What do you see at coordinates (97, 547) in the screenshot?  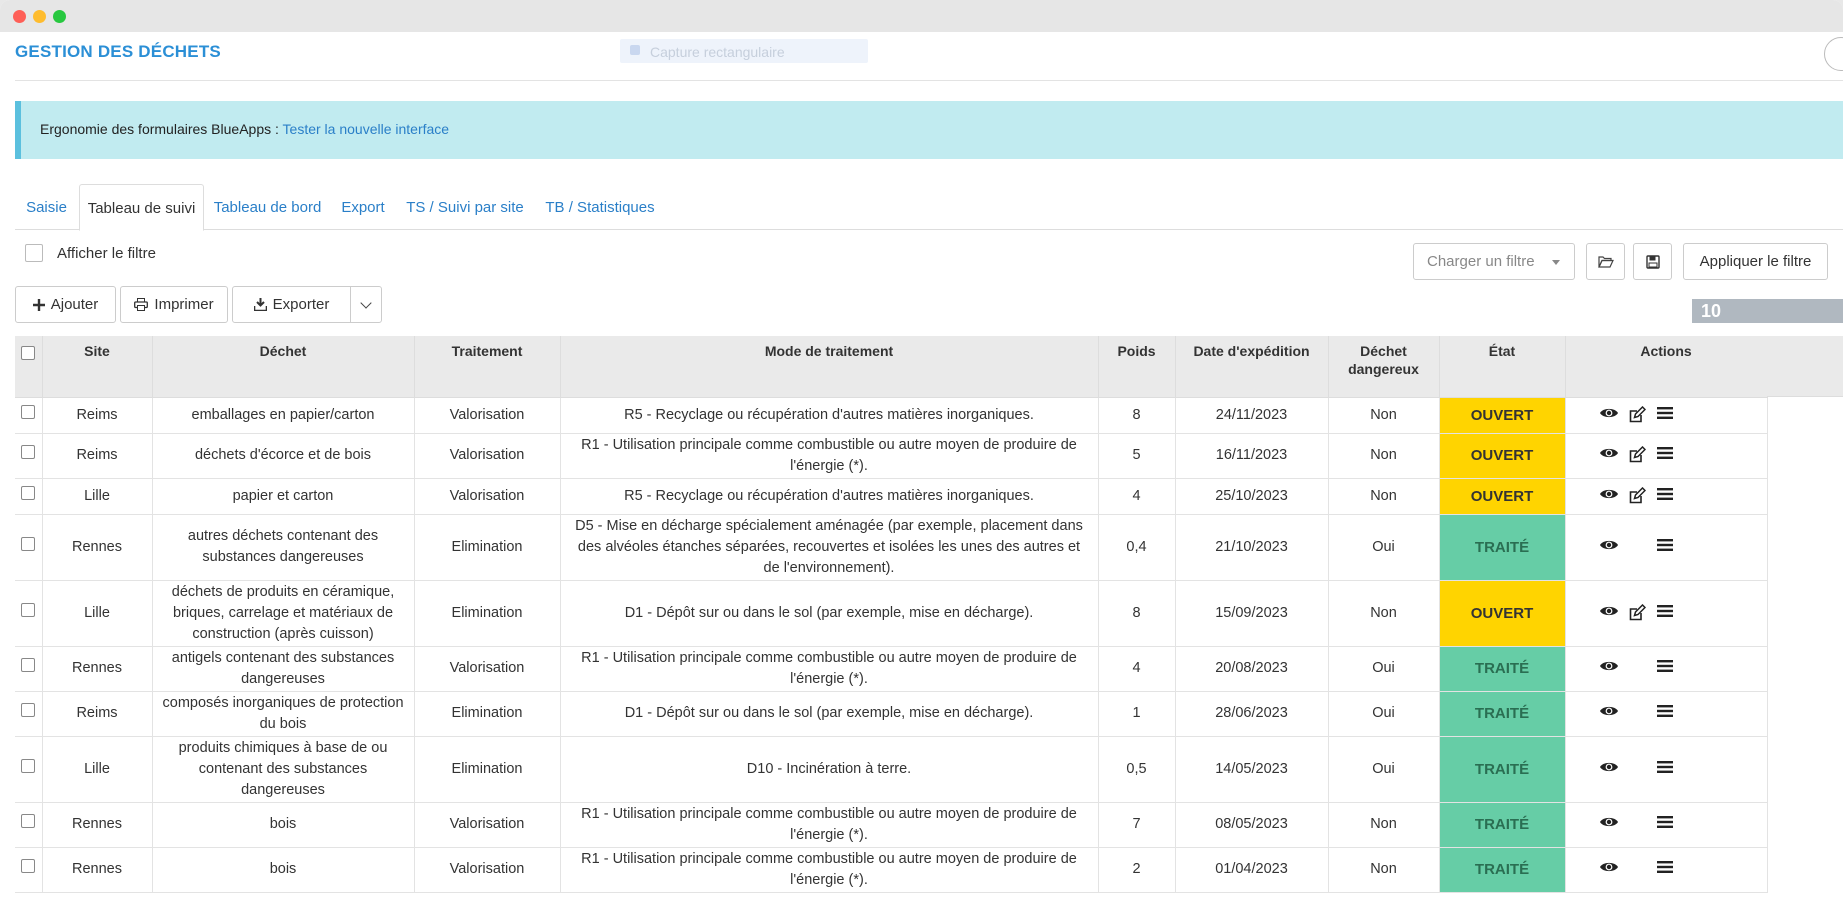 I see `cell-site: Rennes` at bounding box center [97, 547].